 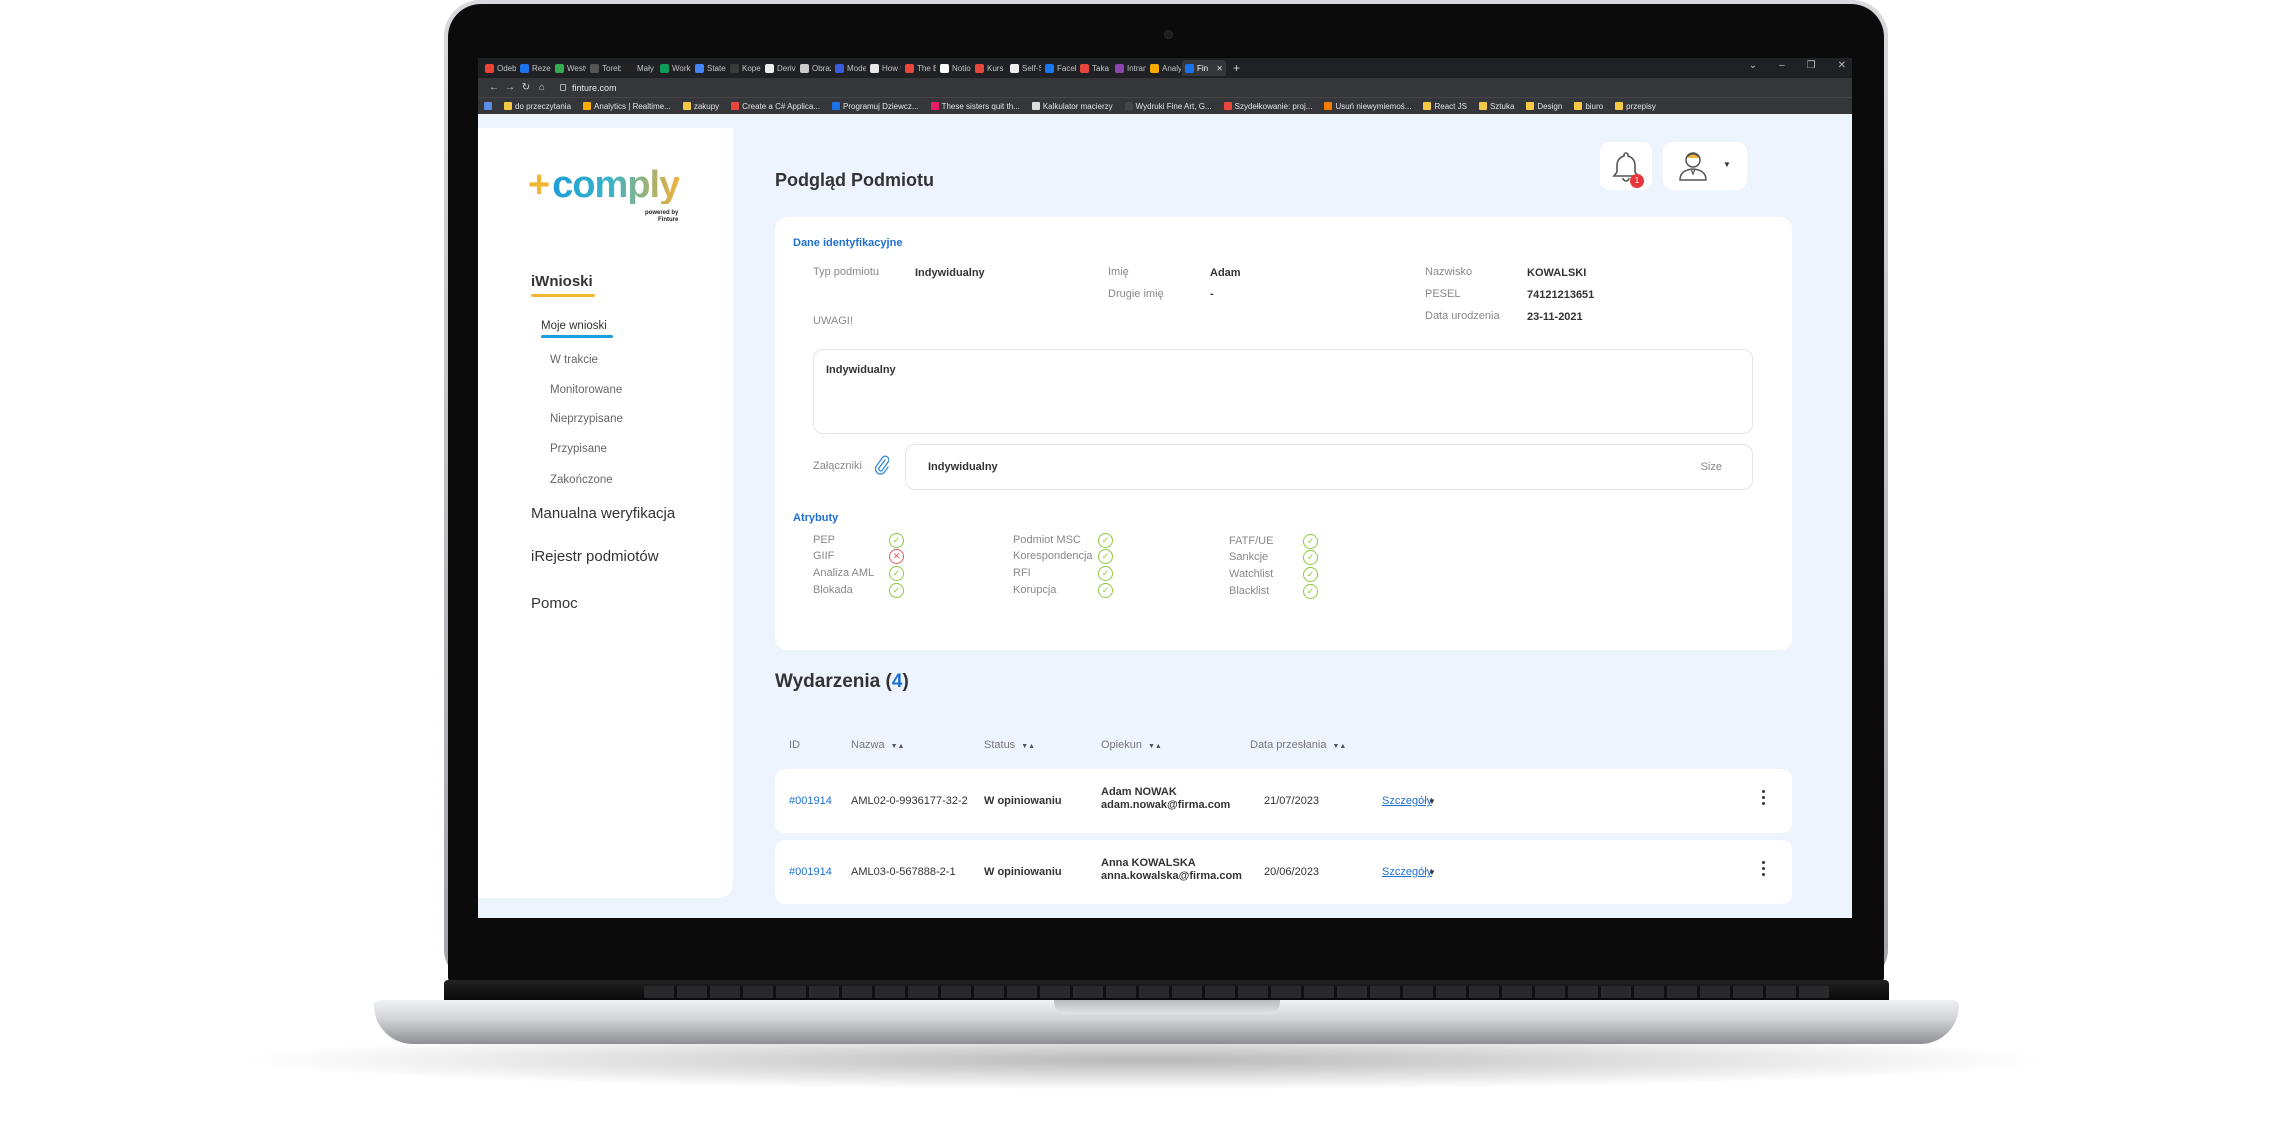 I want to click on bookmark-item: do przeczytania, so click(x=537, y=106).